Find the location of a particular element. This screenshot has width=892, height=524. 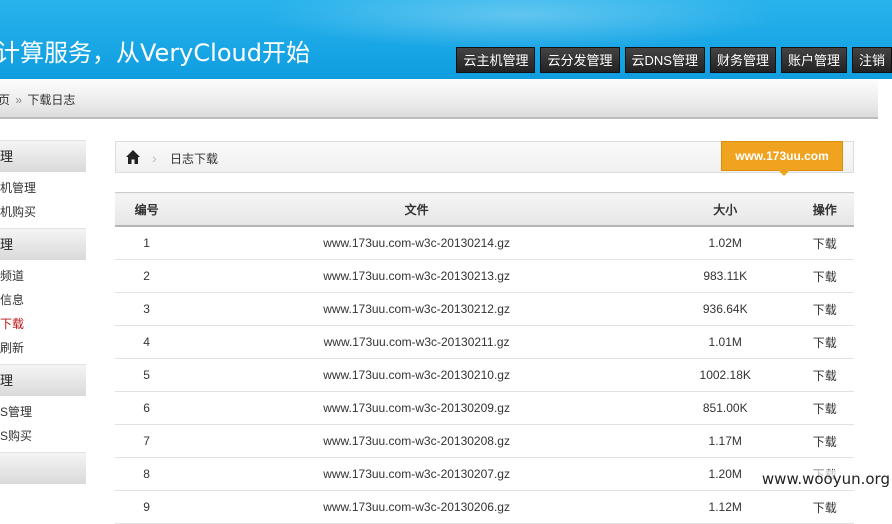

row-size: 1.12M is located at coordinates (725, 507).